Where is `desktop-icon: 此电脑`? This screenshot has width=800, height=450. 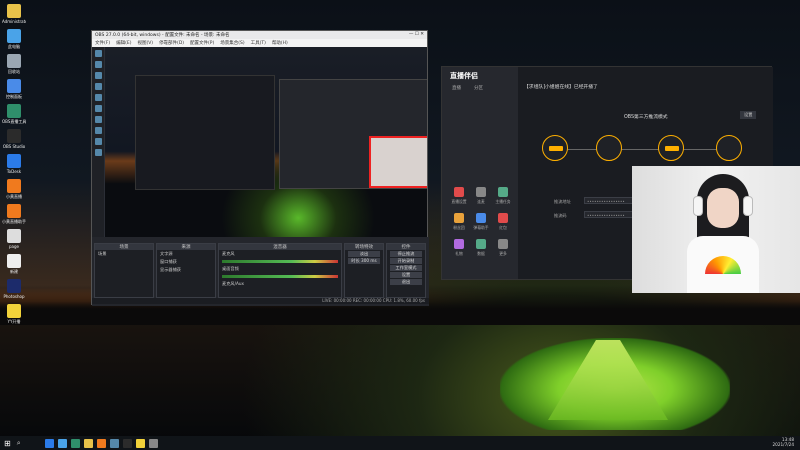
desktop-icon: 此电脑 is located at coordinates (14, 39).